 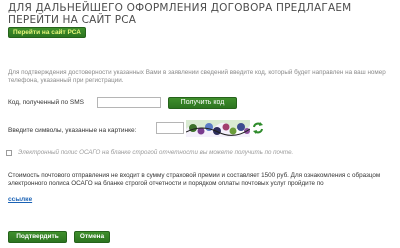 What do you see at coordinates (202, 103) in the screenshot?
I see `get-code-button: Получить код` at bounding box center [202, 103].